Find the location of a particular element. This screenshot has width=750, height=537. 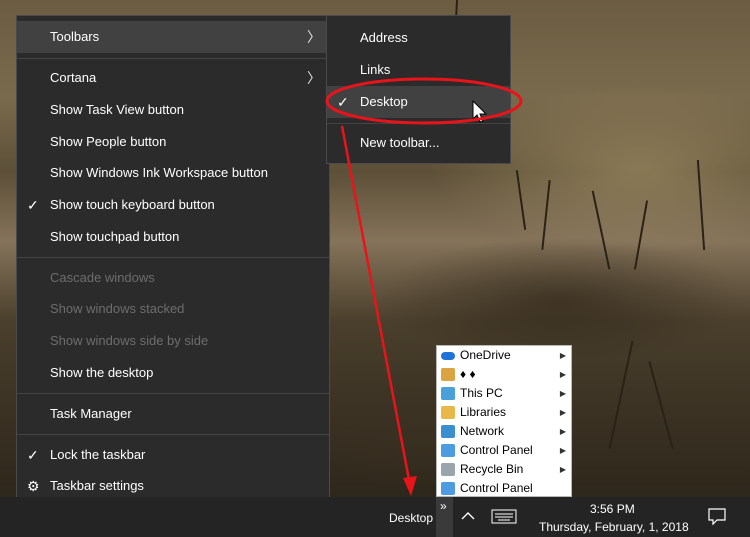

annotation-arrow-line is located at coordinates (376, 305).